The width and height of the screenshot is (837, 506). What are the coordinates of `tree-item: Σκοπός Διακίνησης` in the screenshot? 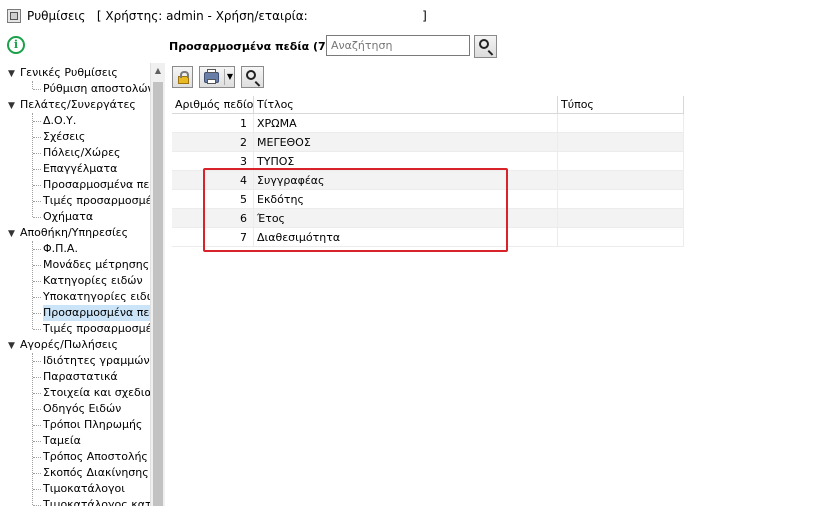 It's located at (96, 473).